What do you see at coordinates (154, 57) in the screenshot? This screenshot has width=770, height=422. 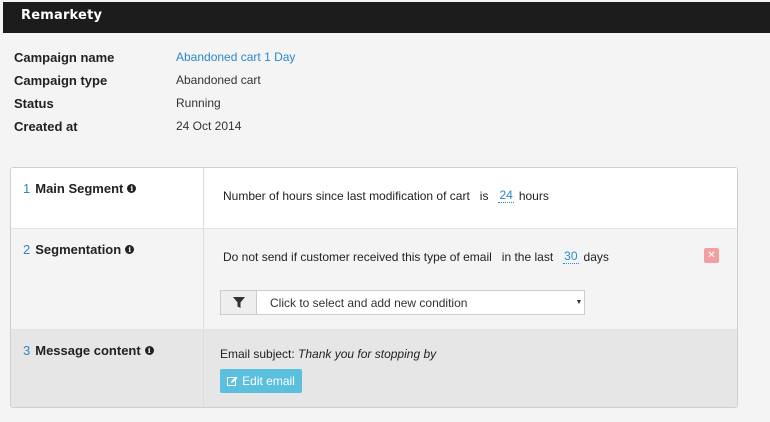 I see `campaign-name-row: Campaign name Abandoned cart 1 Day` at bounding box center [154, 57].